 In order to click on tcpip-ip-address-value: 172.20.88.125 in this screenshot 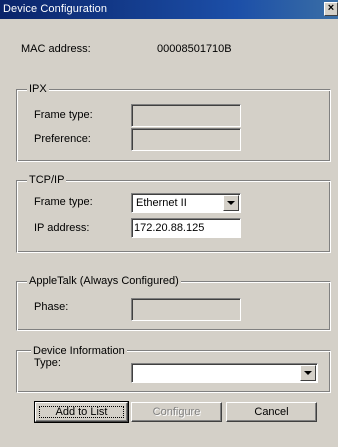, I will do `click(169, 228)`.